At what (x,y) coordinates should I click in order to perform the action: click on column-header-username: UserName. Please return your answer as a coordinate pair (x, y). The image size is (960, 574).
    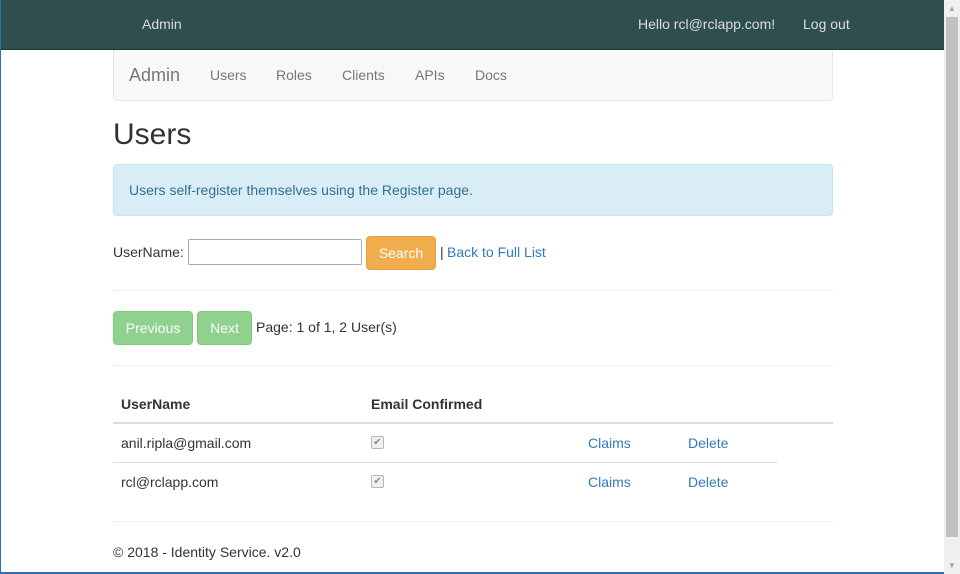
    Looking at the image, I should click on (156, 404).